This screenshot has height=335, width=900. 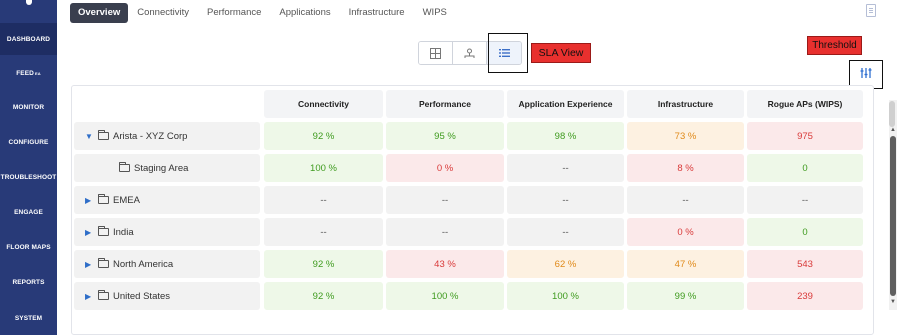 What do you see at coordinates (323, 104) in the screenshot?
I see `column-header-connectivity: Connectivity` at bounding box center [323, 104].